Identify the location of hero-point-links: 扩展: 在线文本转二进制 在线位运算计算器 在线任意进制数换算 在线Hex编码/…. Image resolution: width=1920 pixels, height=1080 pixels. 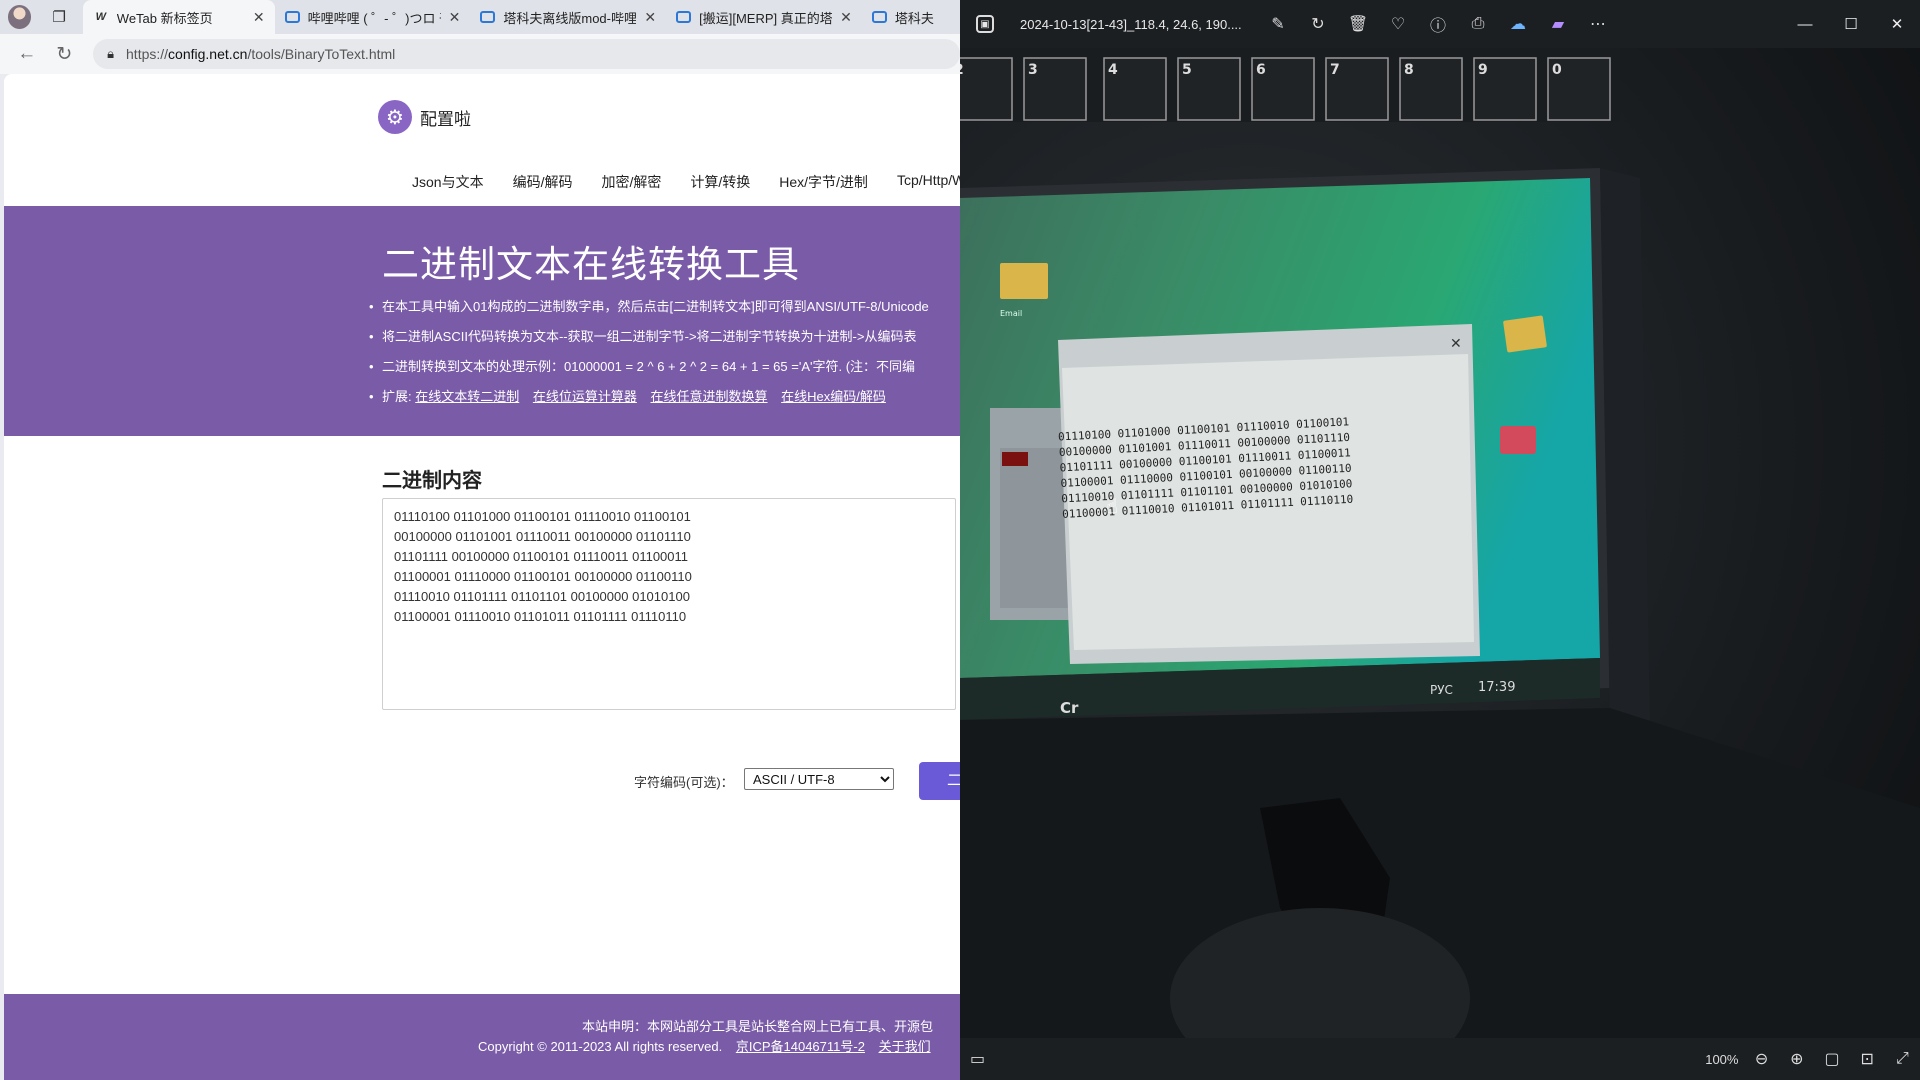
(649, 403).